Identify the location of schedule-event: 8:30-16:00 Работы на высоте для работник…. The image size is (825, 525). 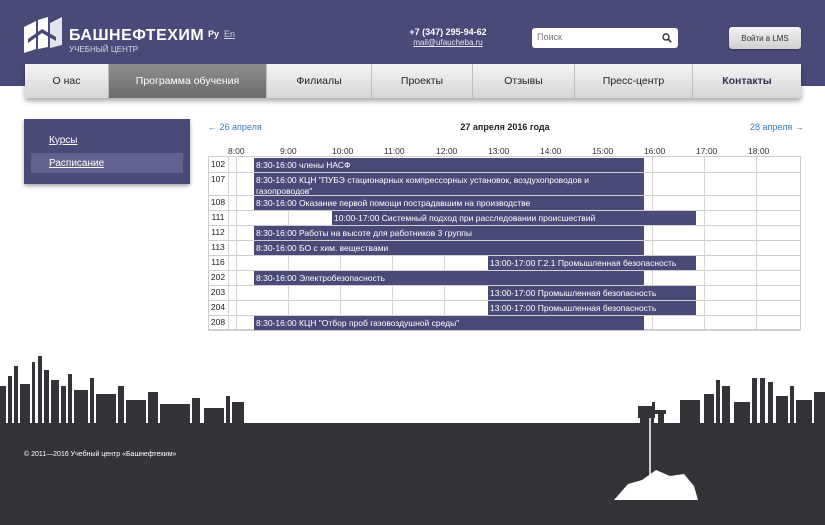
(449, 233).